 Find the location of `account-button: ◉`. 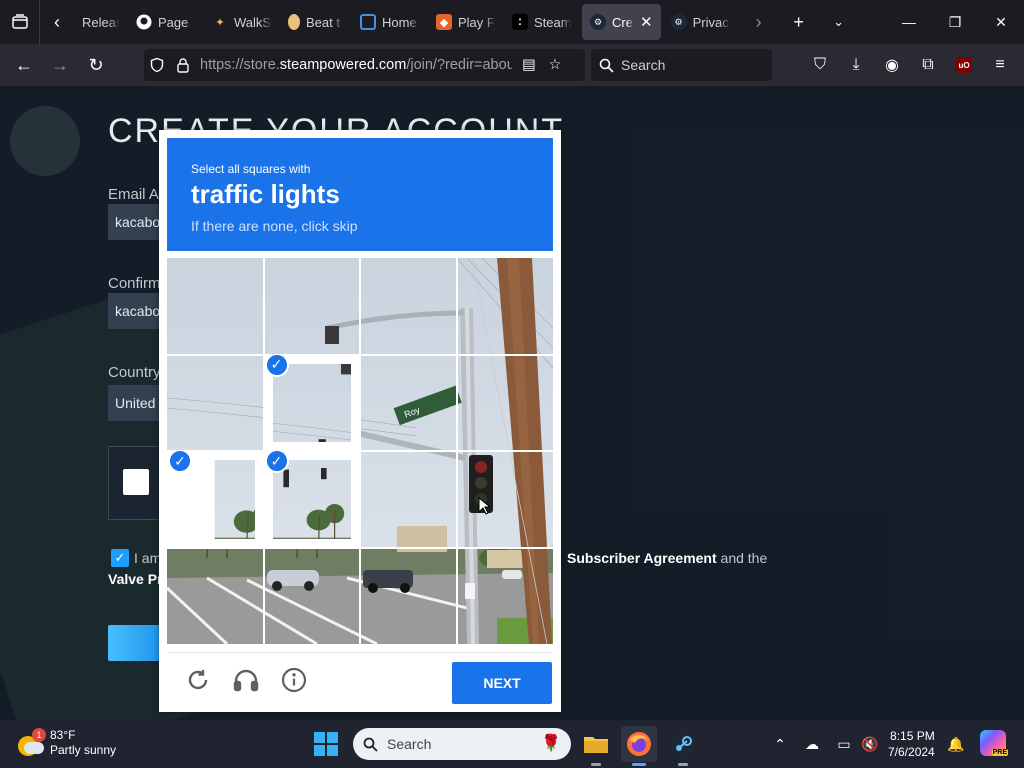

account-button: ◉ is located at coordinates (892, 65).